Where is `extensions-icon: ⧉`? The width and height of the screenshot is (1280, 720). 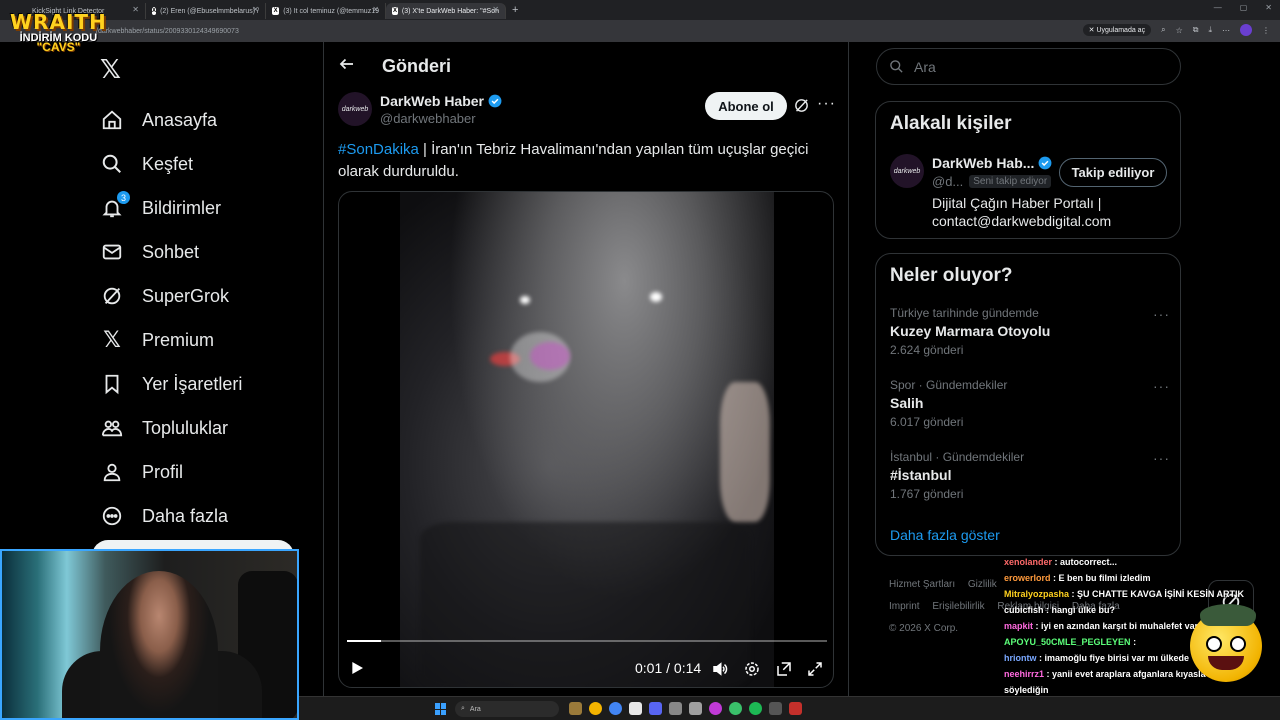 extensions-icon: ⧉ is located at coordinates (1196, 30).